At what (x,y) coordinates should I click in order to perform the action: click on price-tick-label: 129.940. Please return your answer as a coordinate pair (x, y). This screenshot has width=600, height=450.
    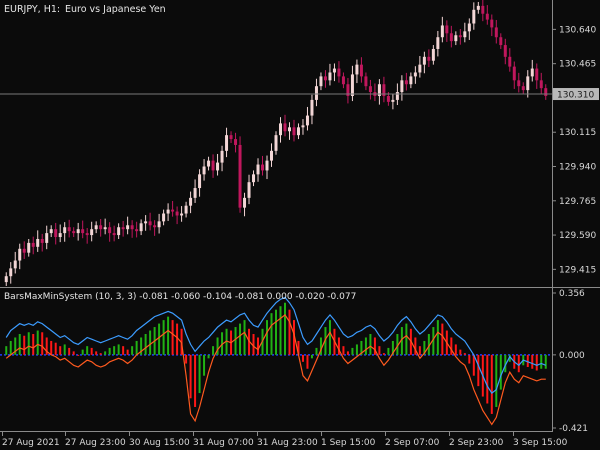
    Looking at the image, I should click on (577, 168).